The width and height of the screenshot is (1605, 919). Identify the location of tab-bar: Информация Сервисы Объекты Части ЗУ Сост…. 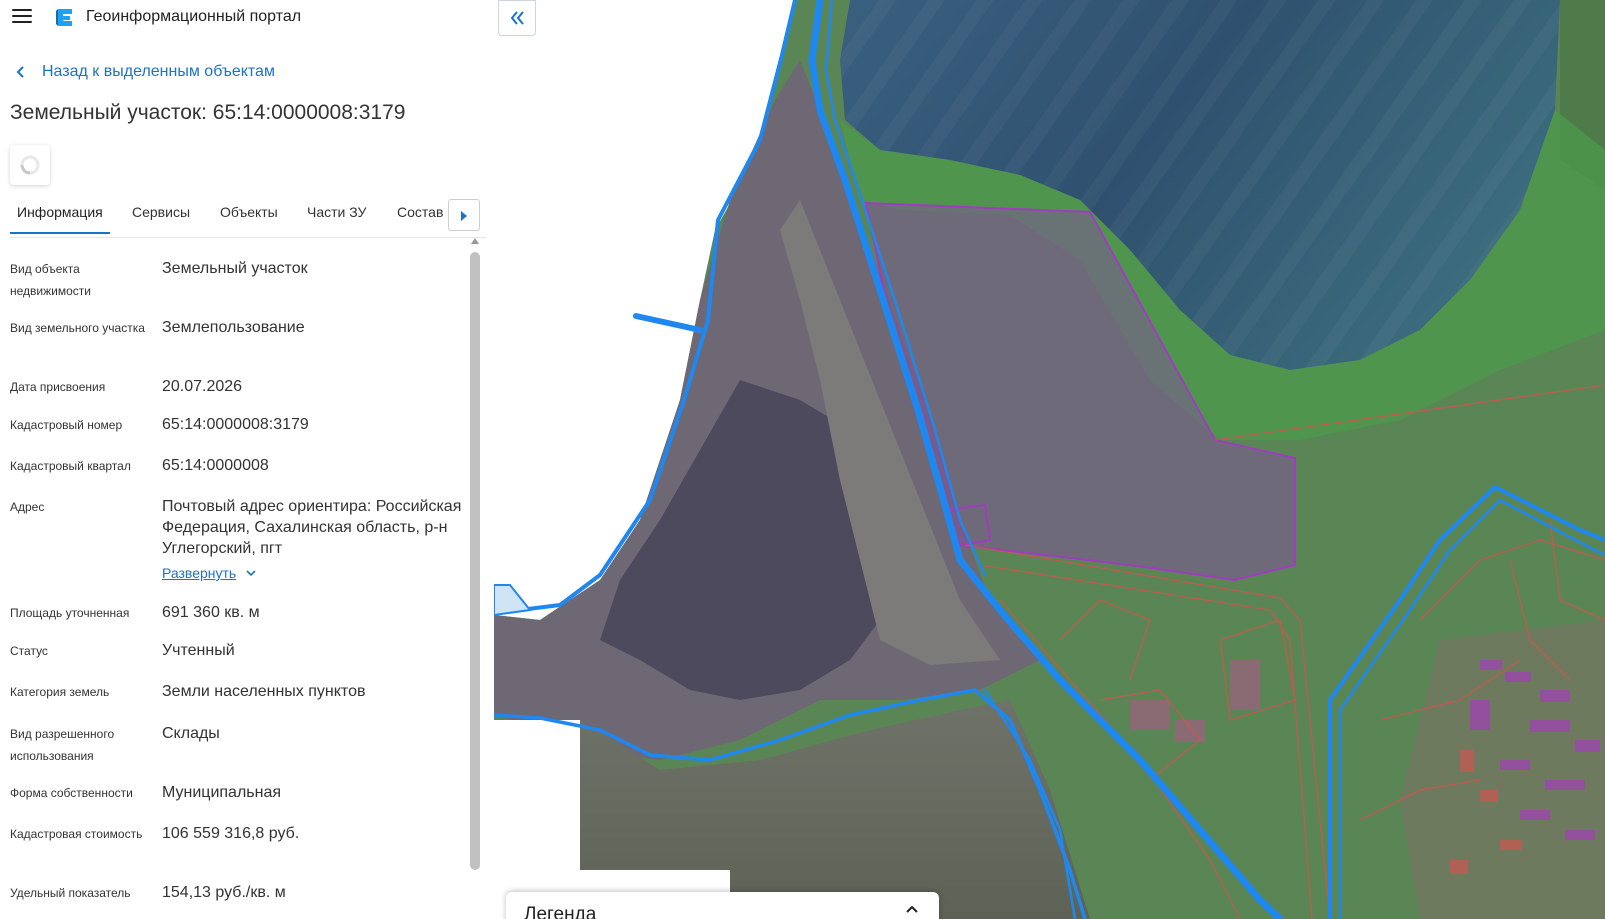
(248, 217).